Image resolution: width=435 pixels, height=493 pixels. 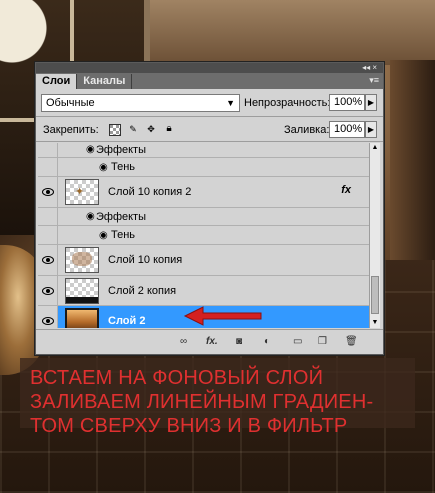 What do you see at coordinates (371, 102) in the screenshot?
I see `opacity-arrow-icon: ▶` at bounding box center [371, 102].